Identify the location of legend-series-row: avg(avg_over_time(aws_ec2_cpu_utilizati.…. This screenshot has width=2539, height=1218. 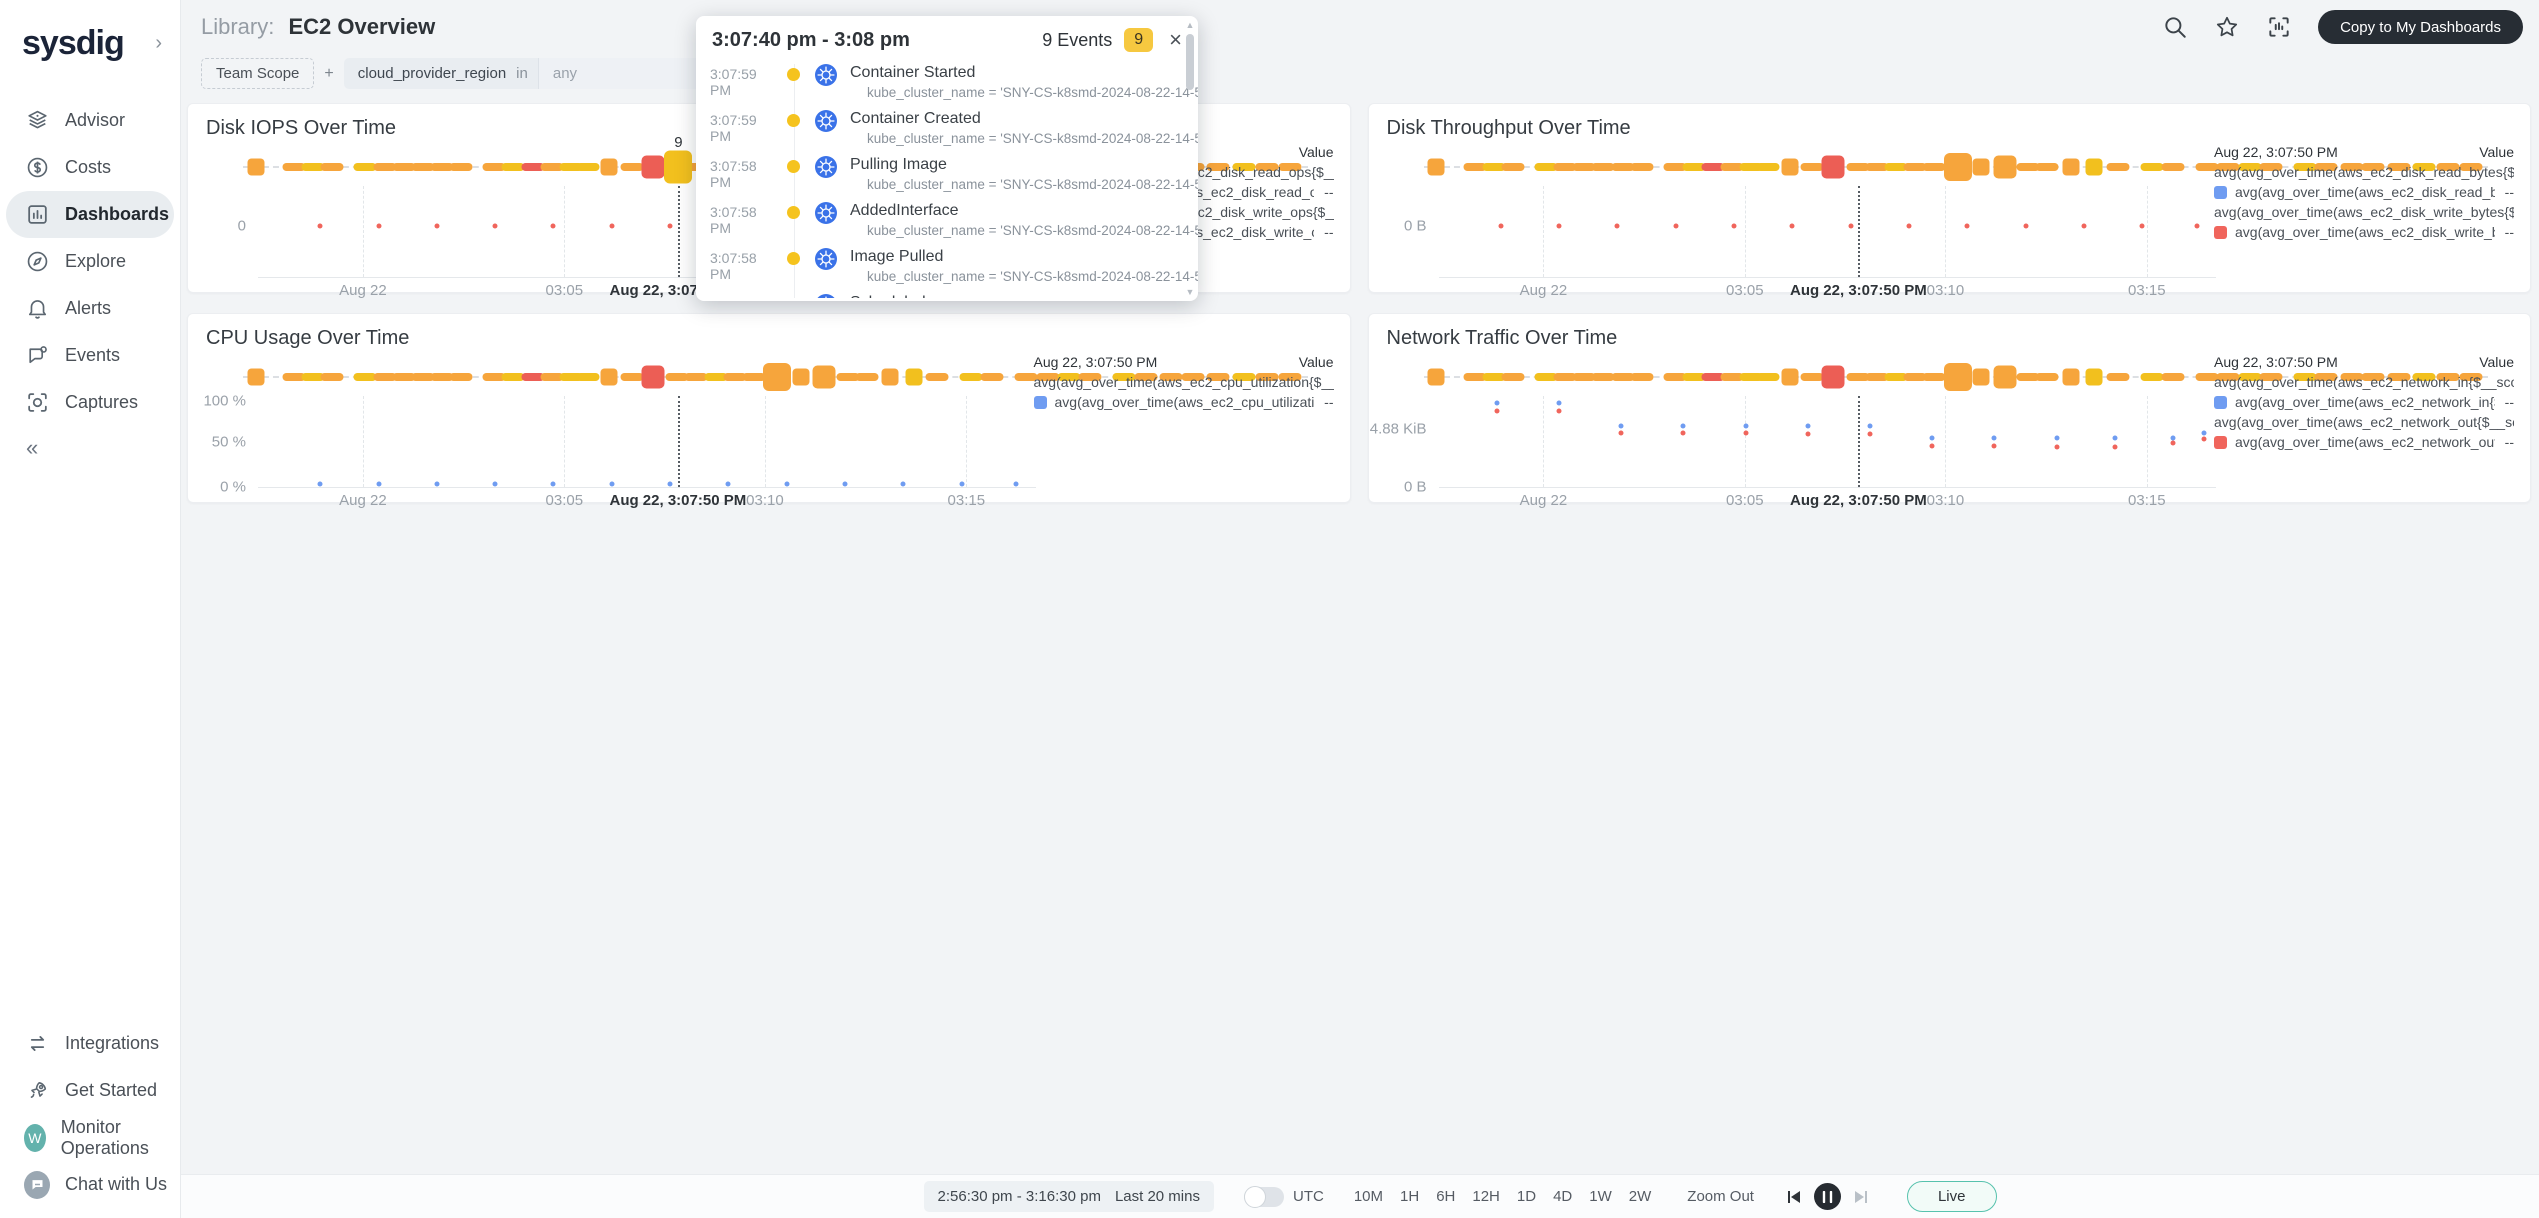
(1183, 402).